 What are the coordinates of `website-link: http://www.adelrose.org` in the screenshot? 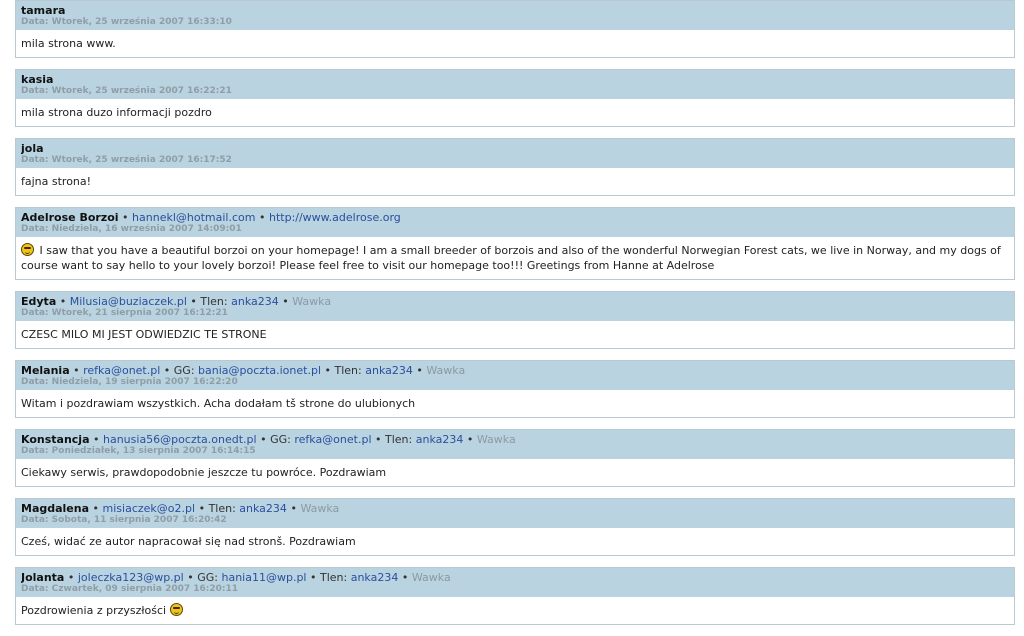 It's located at (335, 217).